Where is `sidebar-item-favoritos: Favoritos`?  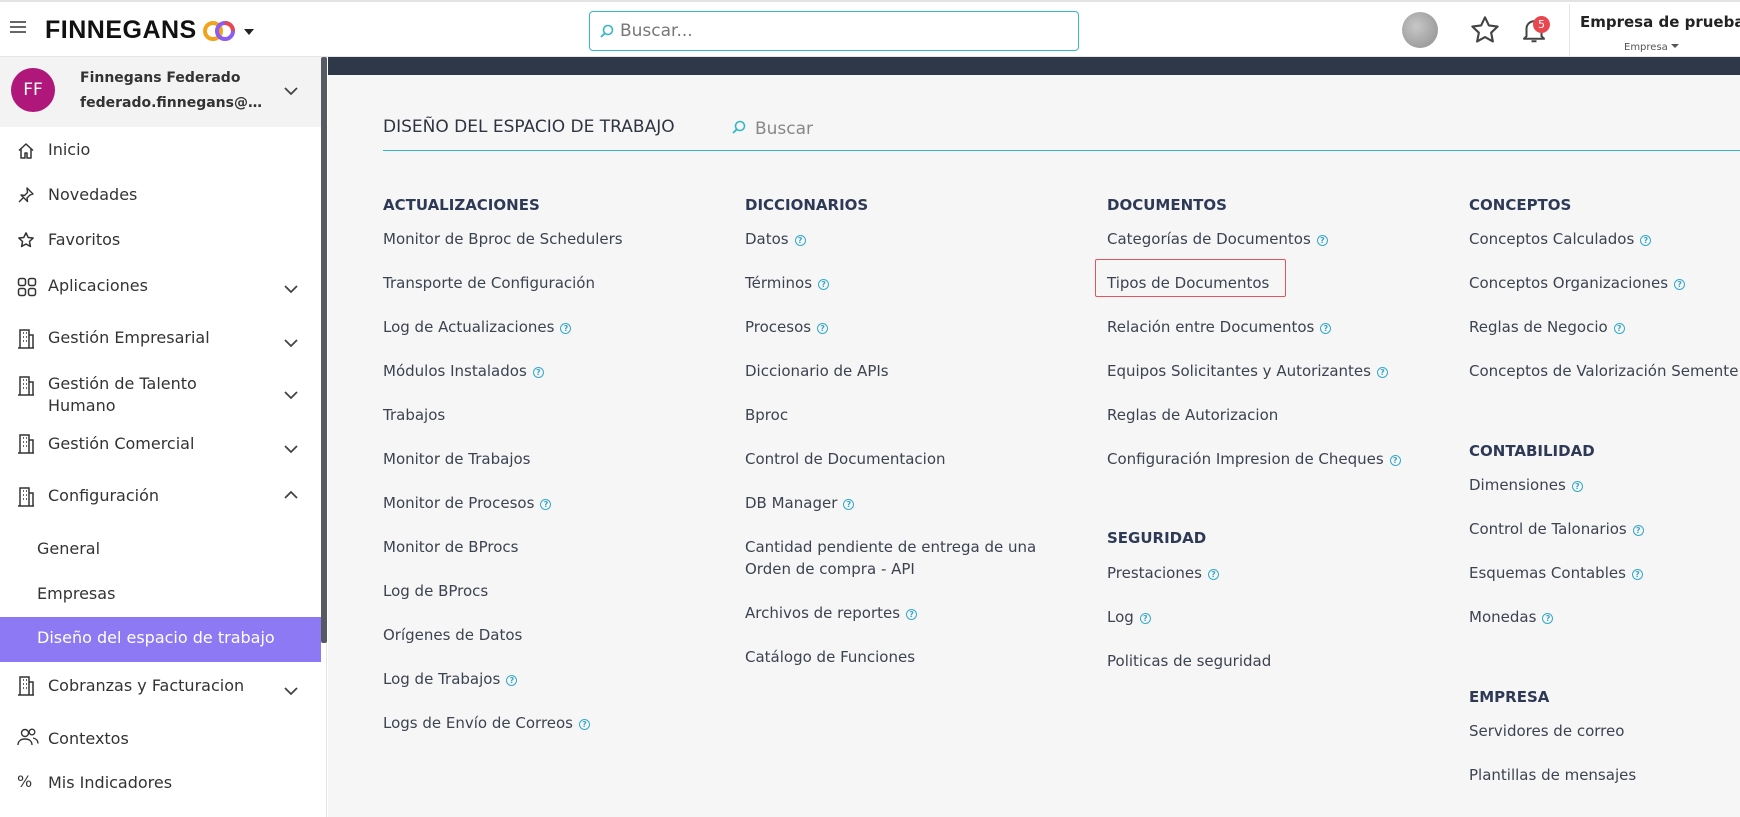
sidebar-item-favoritos: Favoritos is located at coordinates (160, 244).